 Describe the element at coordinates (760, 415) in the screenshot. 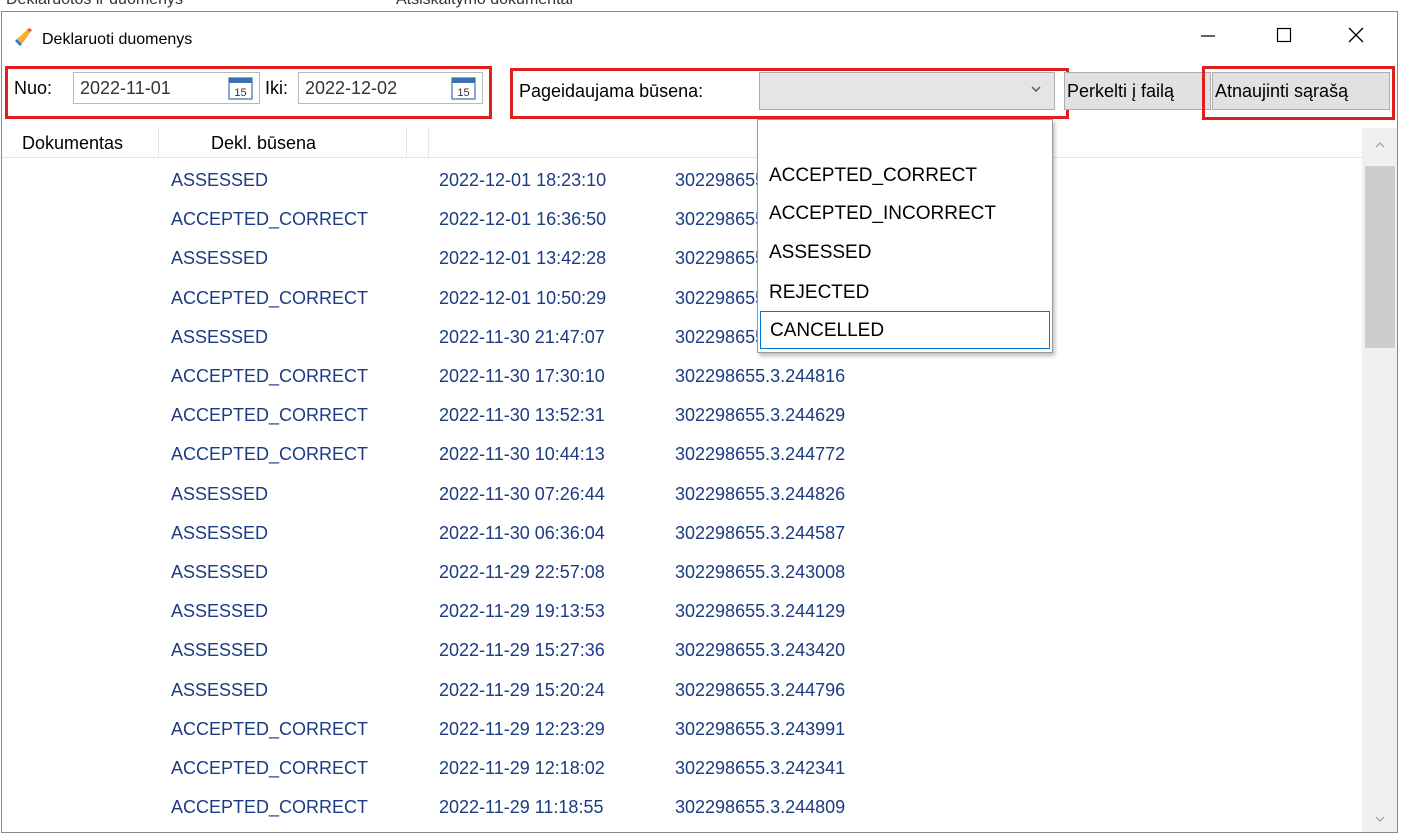

I see `cell-id: 302298655.3.244629` at that location.